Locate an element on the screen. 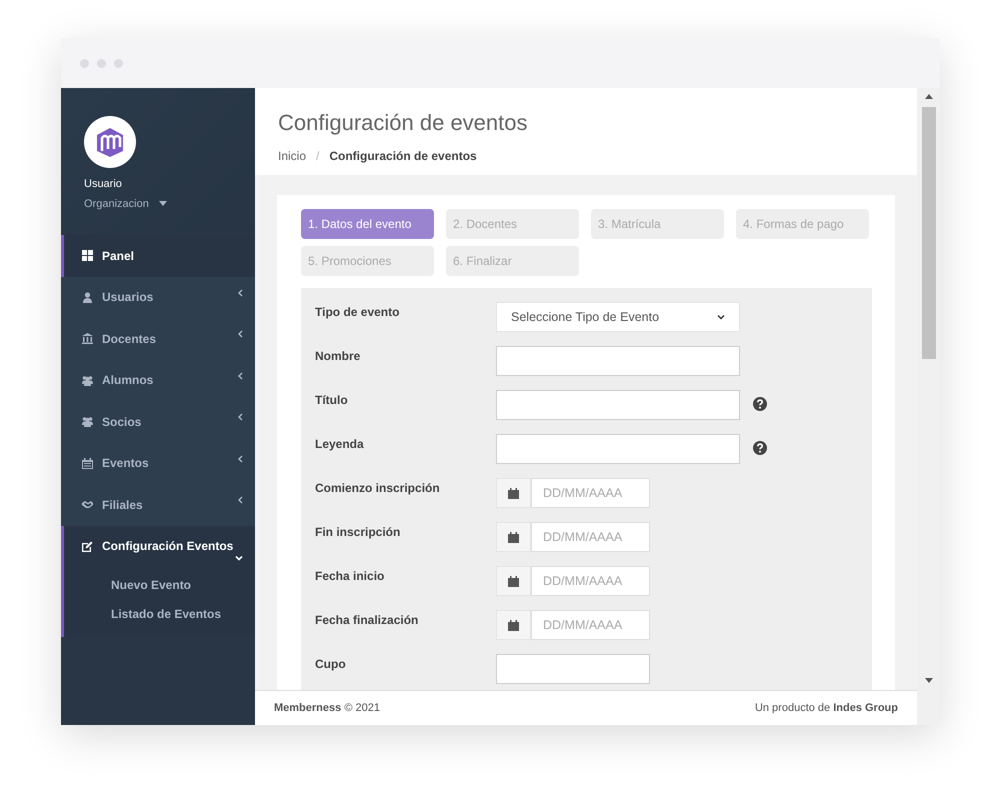 This screenshot has height=800, width=1000. event-type-select: Seleccione Tipo de Evento is located at coordinates (618, 317).